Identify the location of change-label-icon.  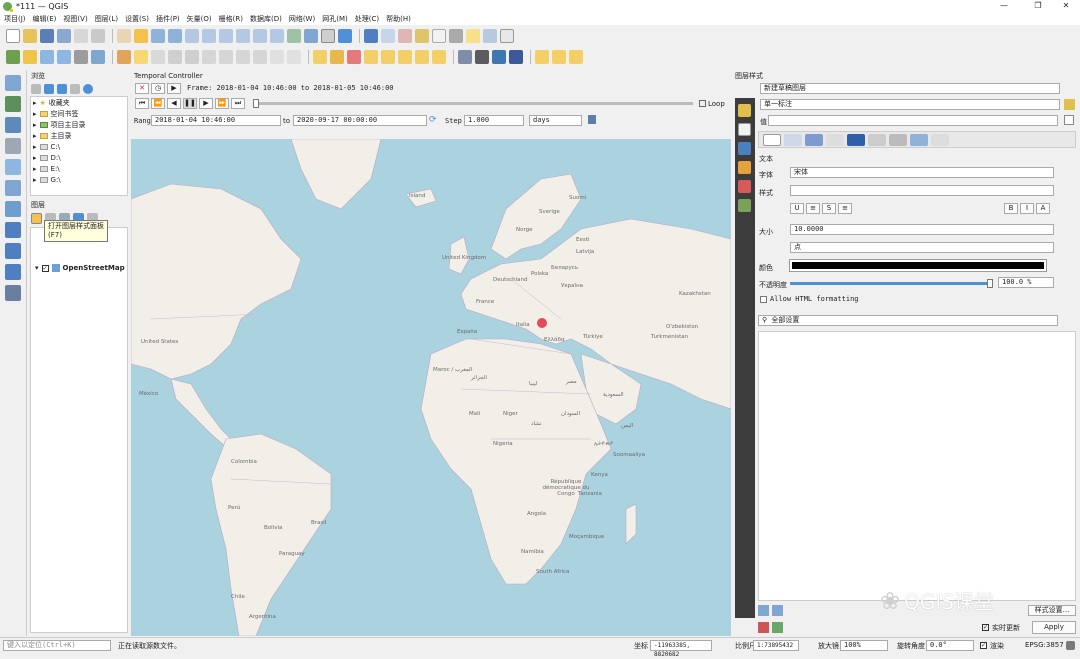
(439, 57).